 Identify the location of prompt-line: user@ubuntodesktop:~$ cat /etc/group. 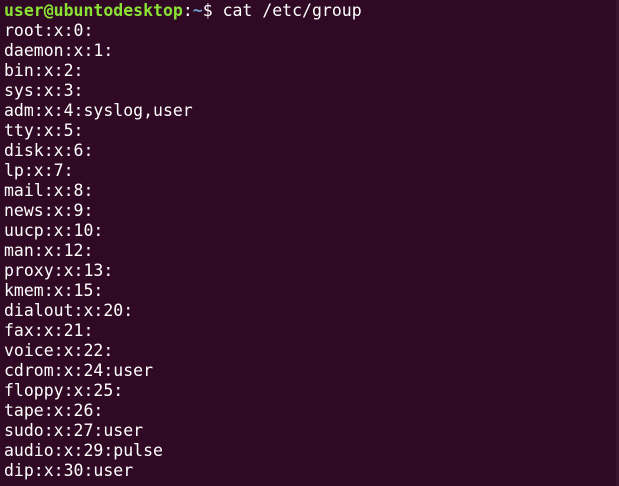
(309, 11).